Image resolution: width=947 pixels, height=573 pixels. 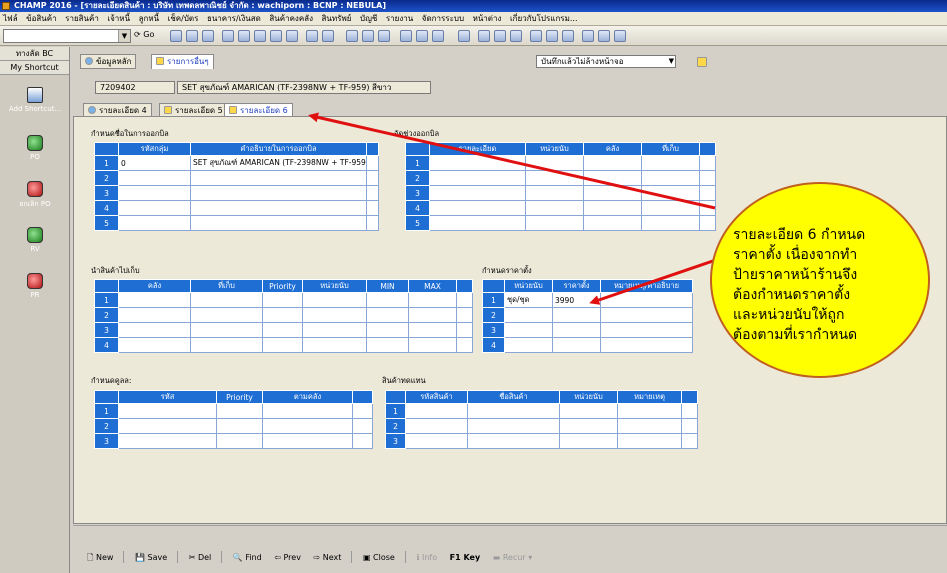 I want to click on column-header: ราคาตั้ง, so click(x=576, y=286).